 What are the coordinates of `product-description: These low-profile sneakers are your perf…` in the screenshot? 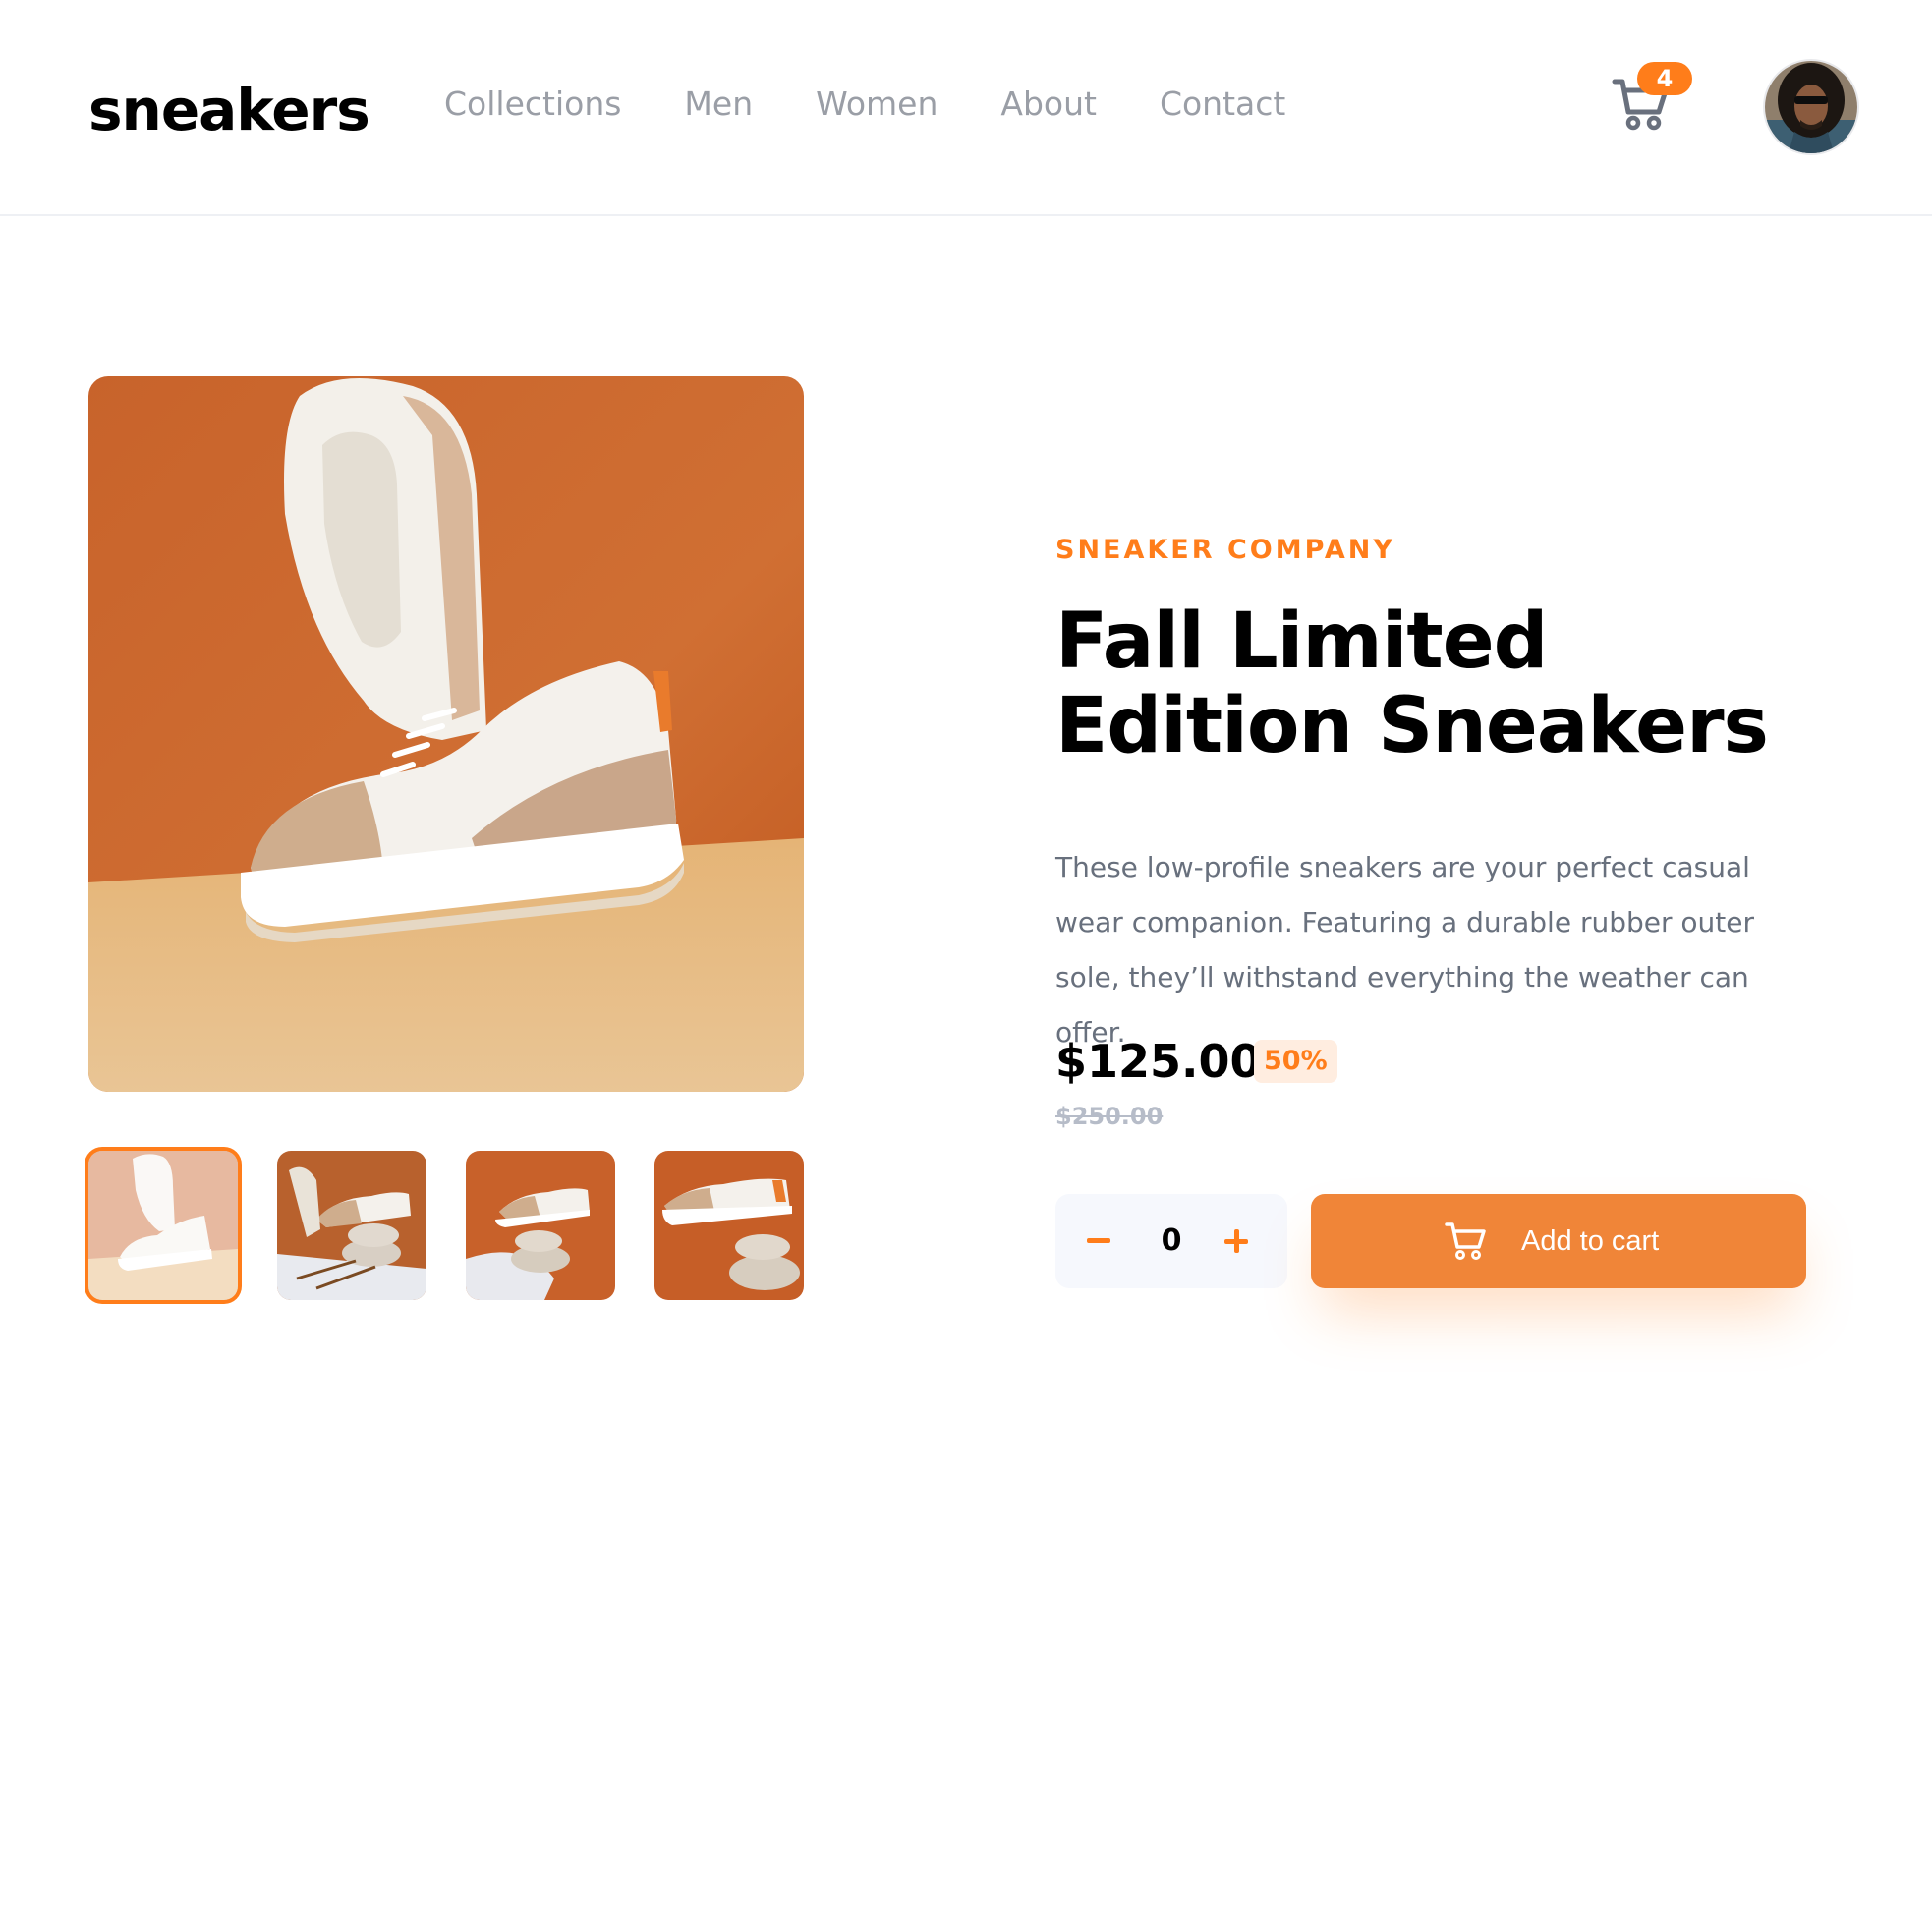 It's located at (1404, 950).